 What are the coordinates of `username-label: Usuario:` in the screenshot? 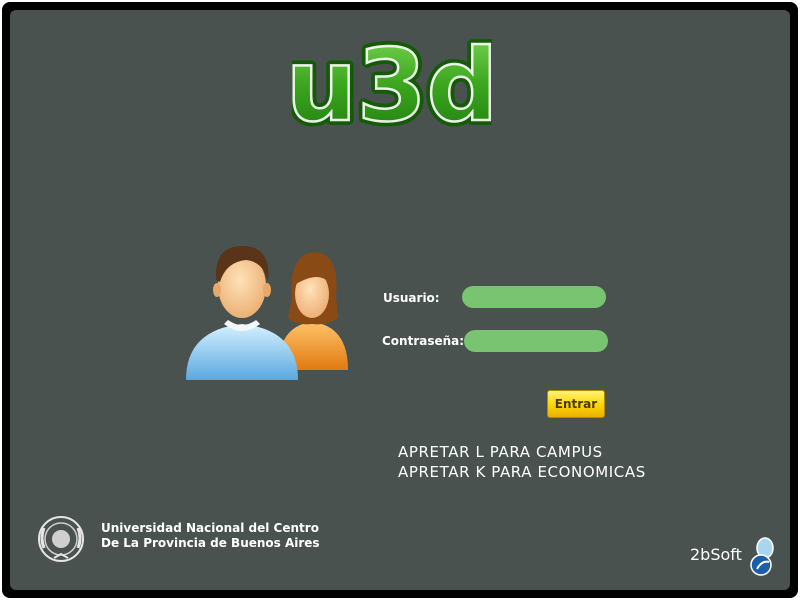 It's located at (411, 298).